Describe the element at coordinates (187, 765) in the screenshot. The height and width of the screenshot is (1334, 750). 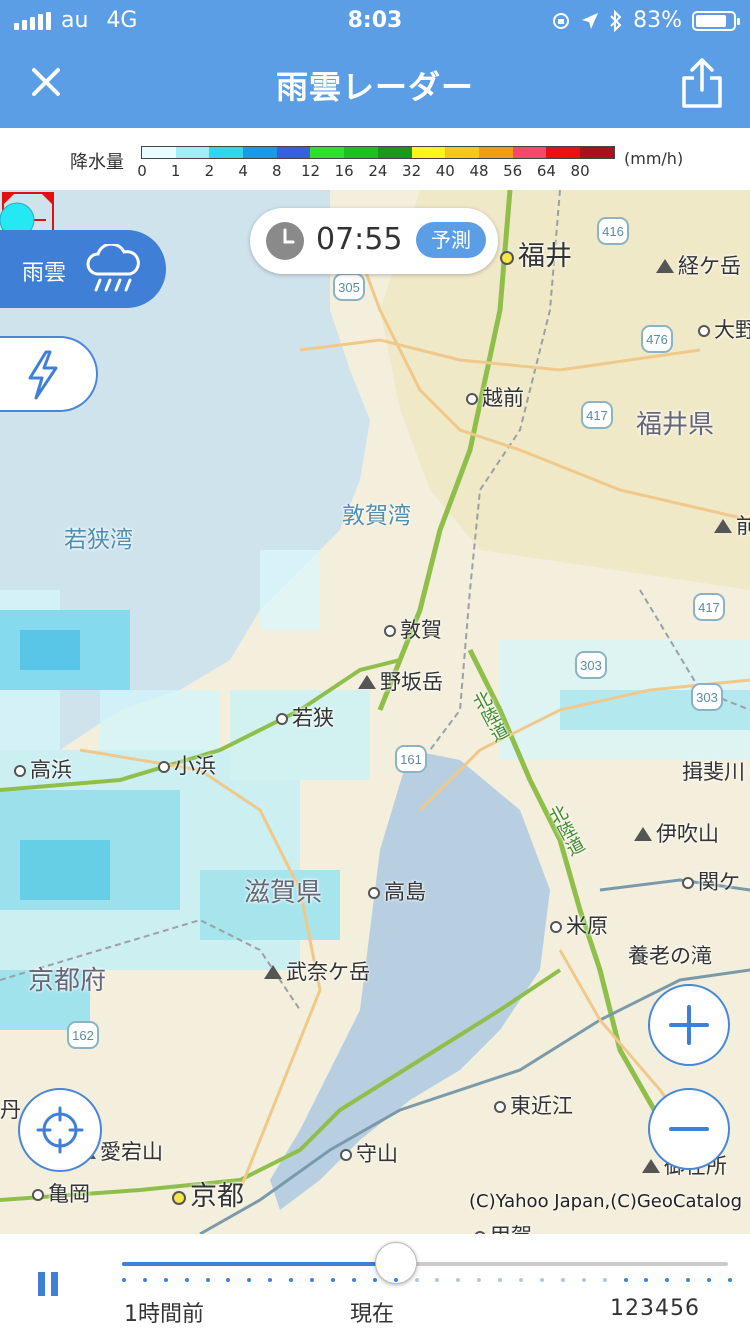
I see `place-obama: 小浜` at that location.